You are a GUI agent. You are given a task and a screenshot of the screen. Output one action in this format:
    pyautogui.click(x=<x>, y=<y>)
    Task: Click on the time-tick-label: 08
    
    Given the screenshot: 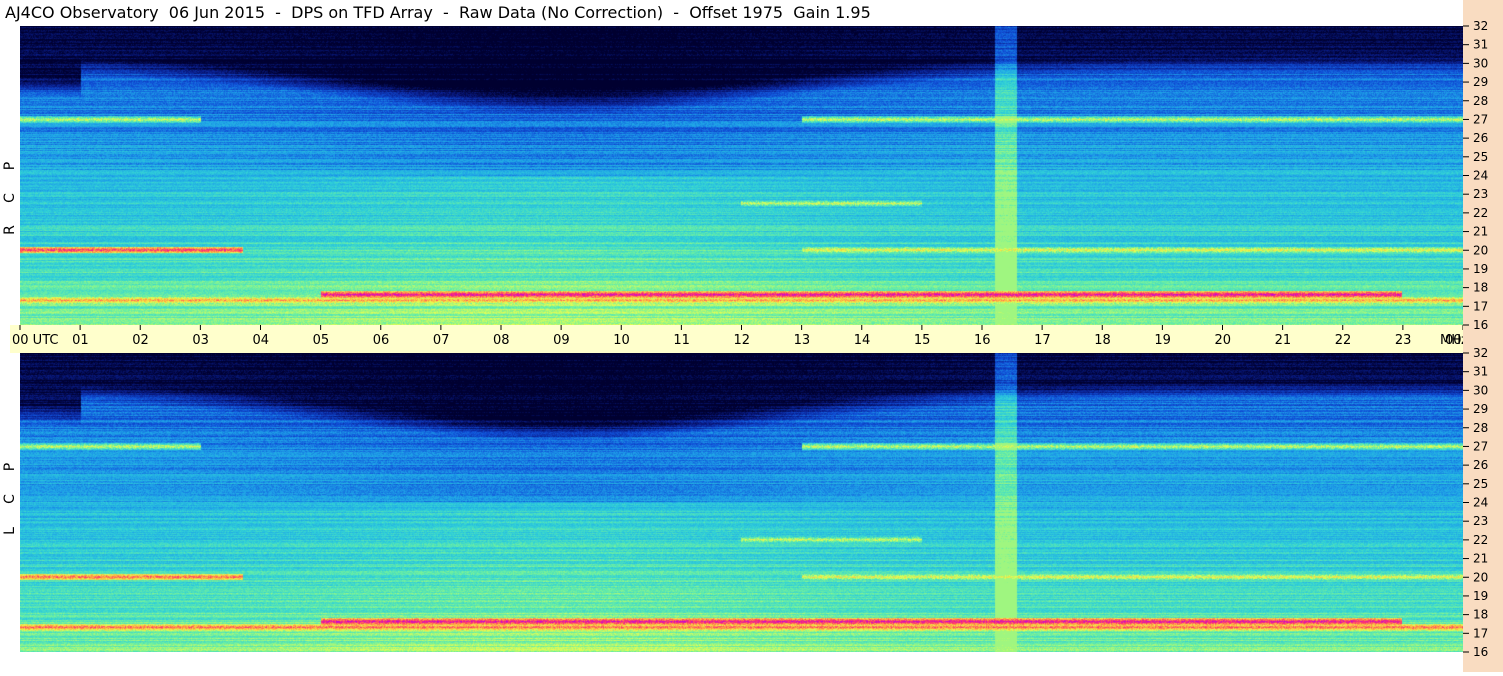 What is the action you would take?
    pyautogui.click(x=501, y=340)
    